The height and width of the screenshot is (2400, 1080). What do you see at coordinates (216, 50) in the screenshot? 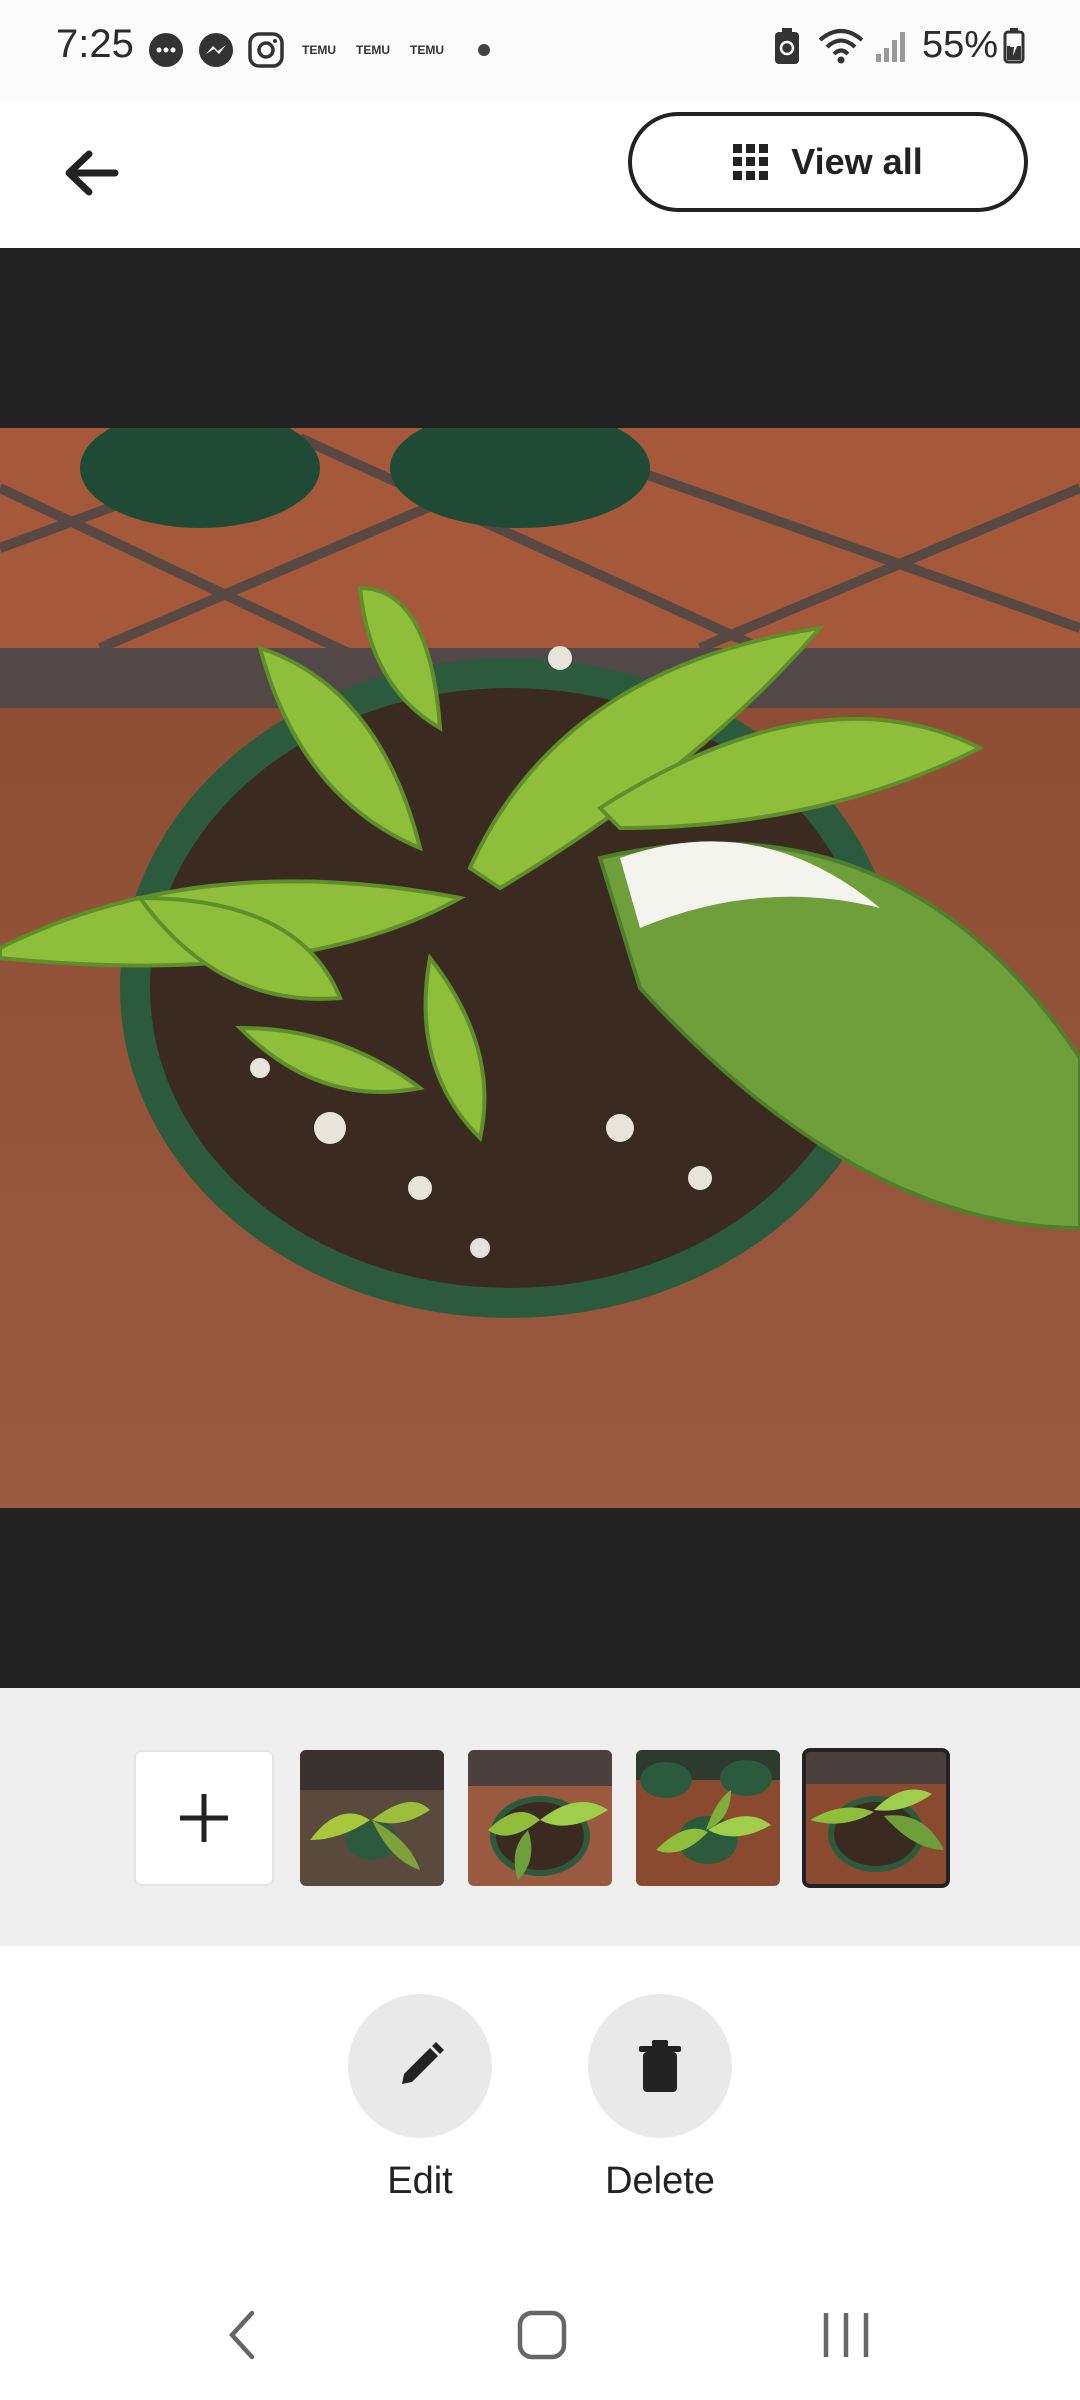
I see `messenger-icon` at bounding box center [216, 50].